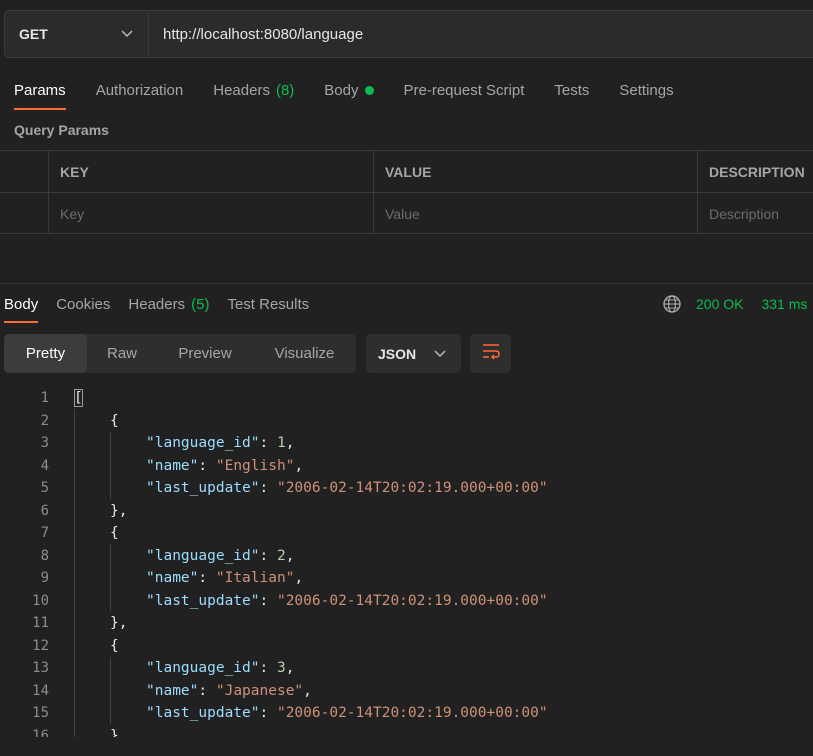 This screenshot has height=756, width=813. I want to click on code-text: "language_id": 2,, so click(220, 556).